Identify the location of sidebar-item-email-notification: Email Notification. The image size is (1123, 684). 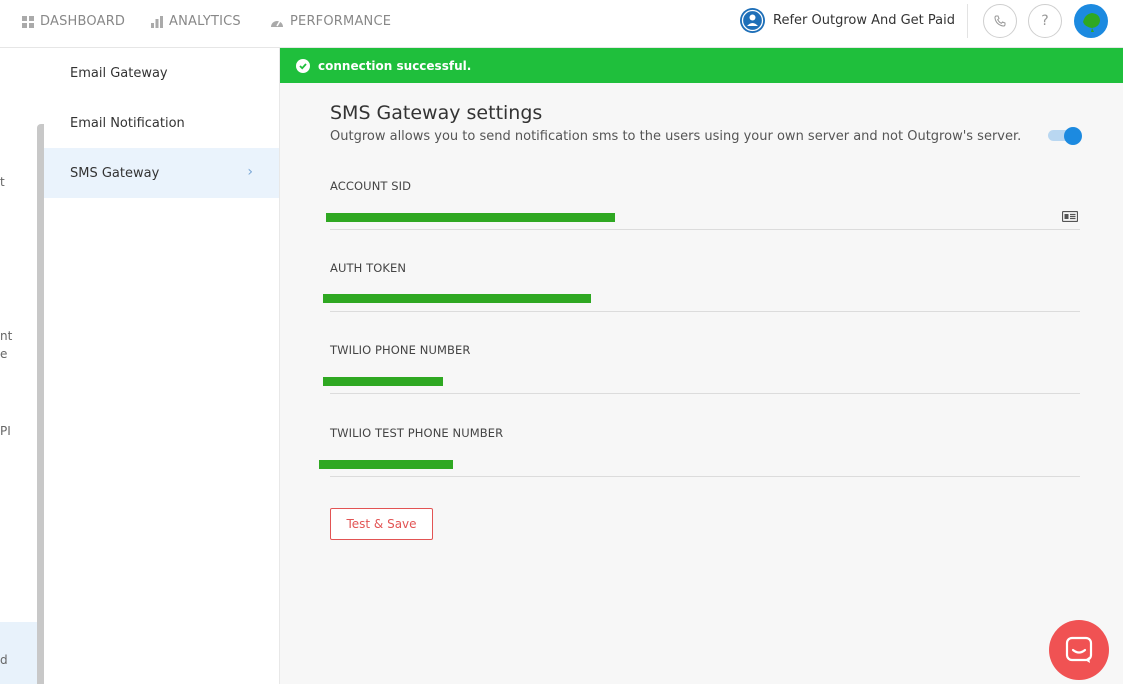
(161, 123).